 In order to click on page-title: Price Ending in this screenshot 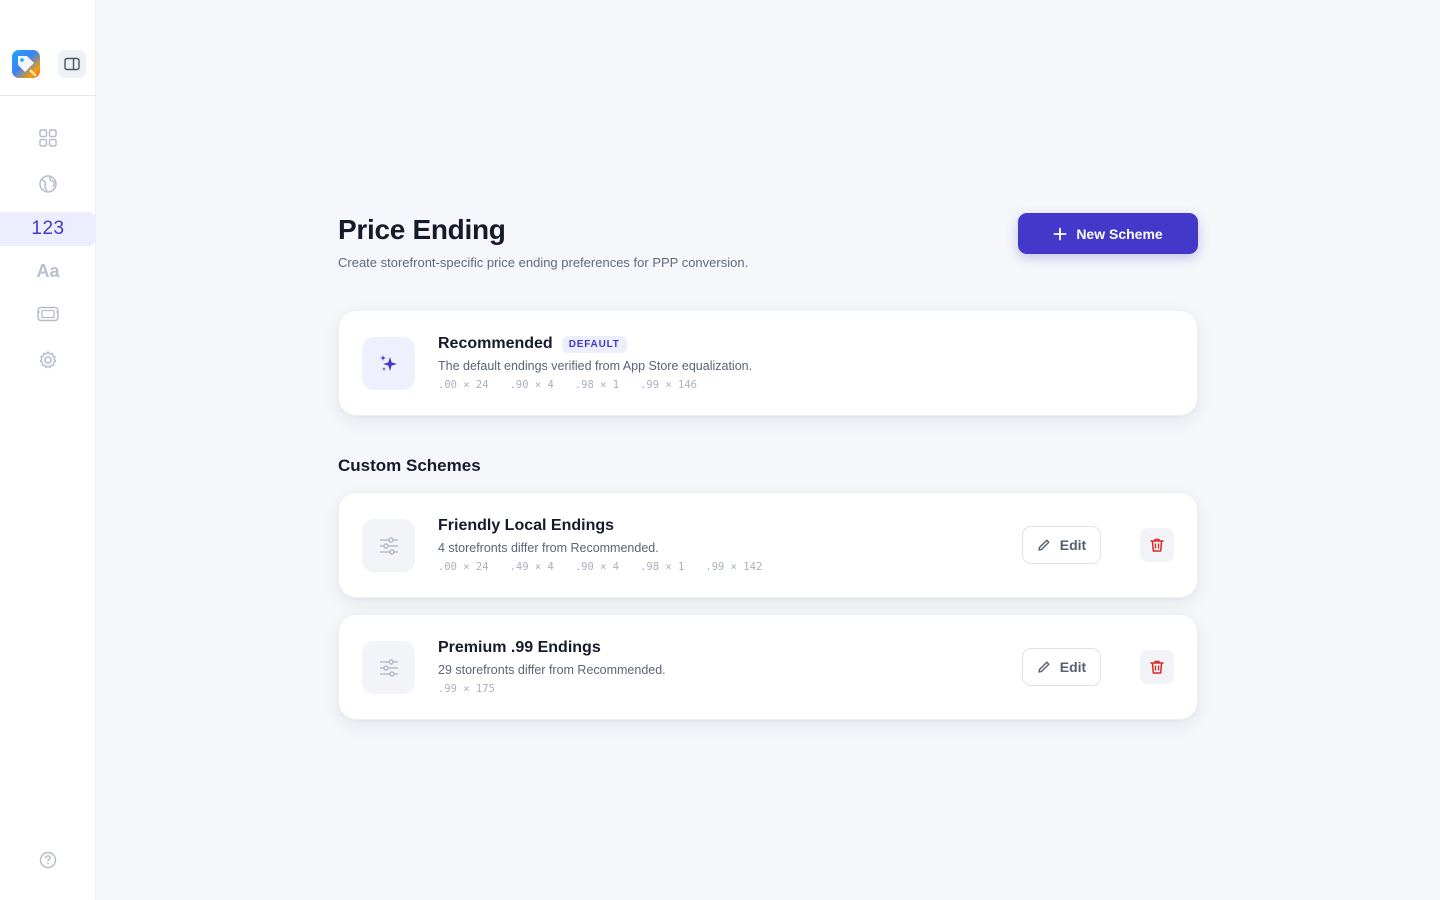, I will do `click(422, 229)`.